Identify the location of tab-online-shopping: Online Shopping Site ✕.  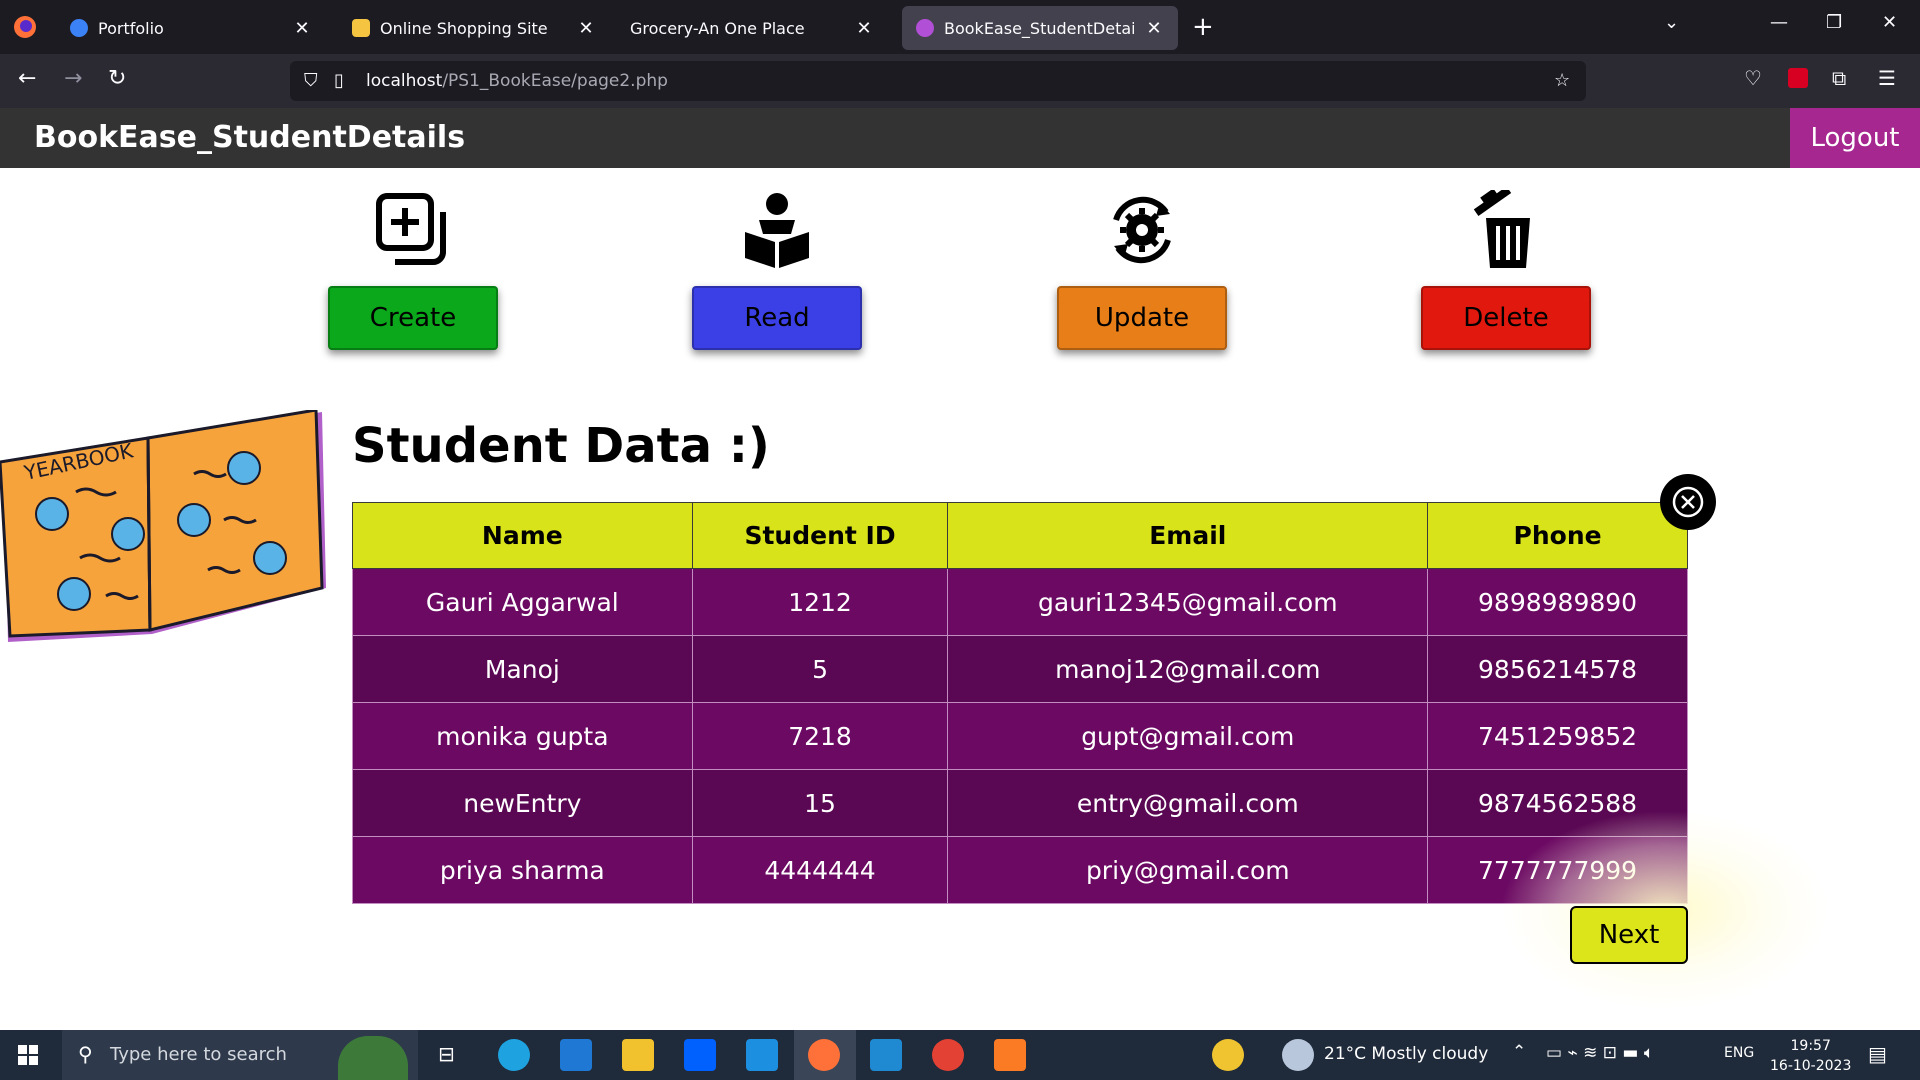
(474, 28).